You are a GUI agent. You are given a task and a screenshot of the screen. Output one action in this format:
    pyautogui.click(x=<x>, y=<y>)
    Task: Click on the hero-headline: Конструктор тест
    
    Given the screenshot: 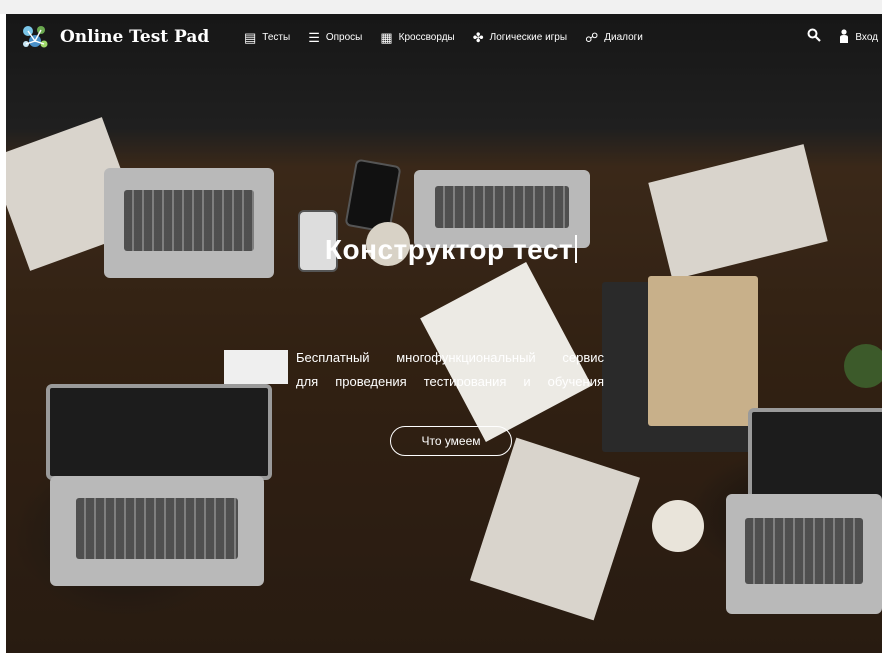 What is the action you would take?
    pyautogui.click(x=444, y=250)
    